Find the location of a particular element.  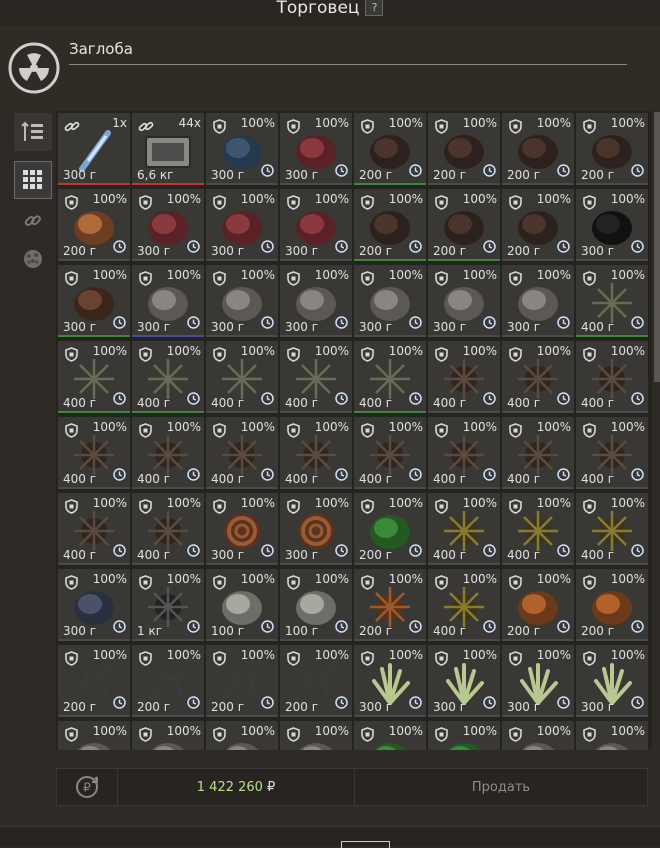

window-title: Торговец? is located at coordinates (330, 9).